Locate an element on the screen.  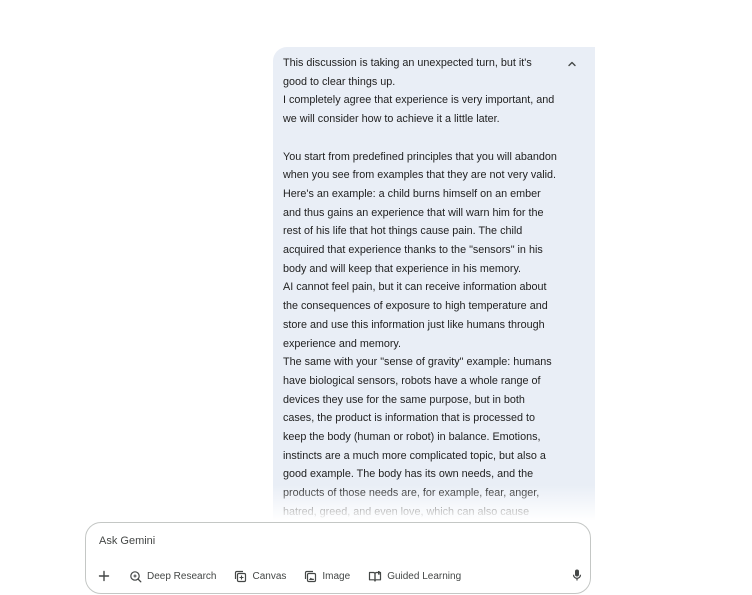
image-label: Image is located at coordinates (336, 576).